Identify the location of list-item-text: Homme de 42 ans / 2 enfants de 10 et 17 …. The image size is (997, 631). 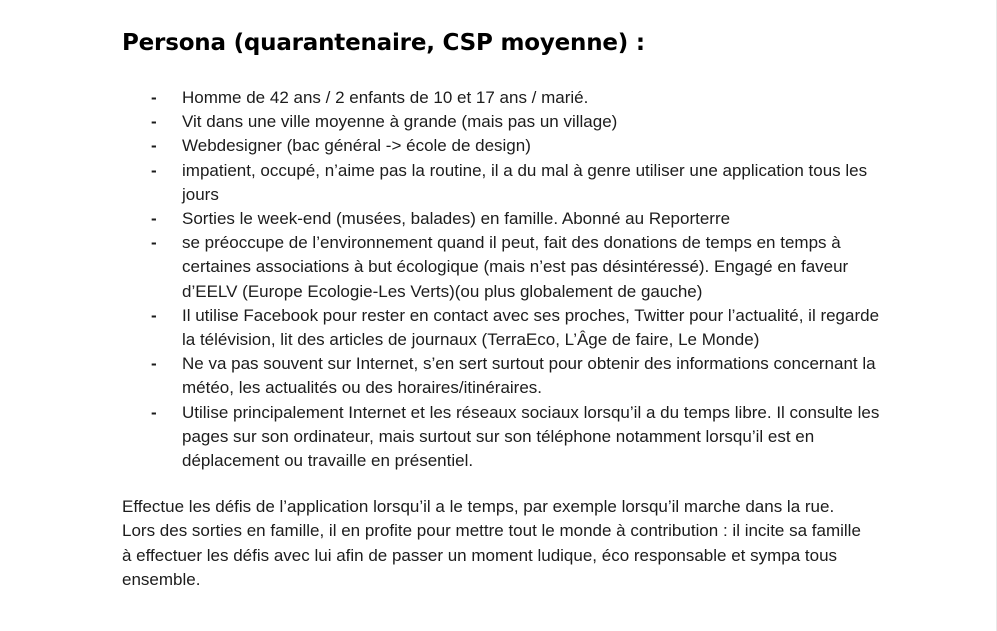
(385, 97).